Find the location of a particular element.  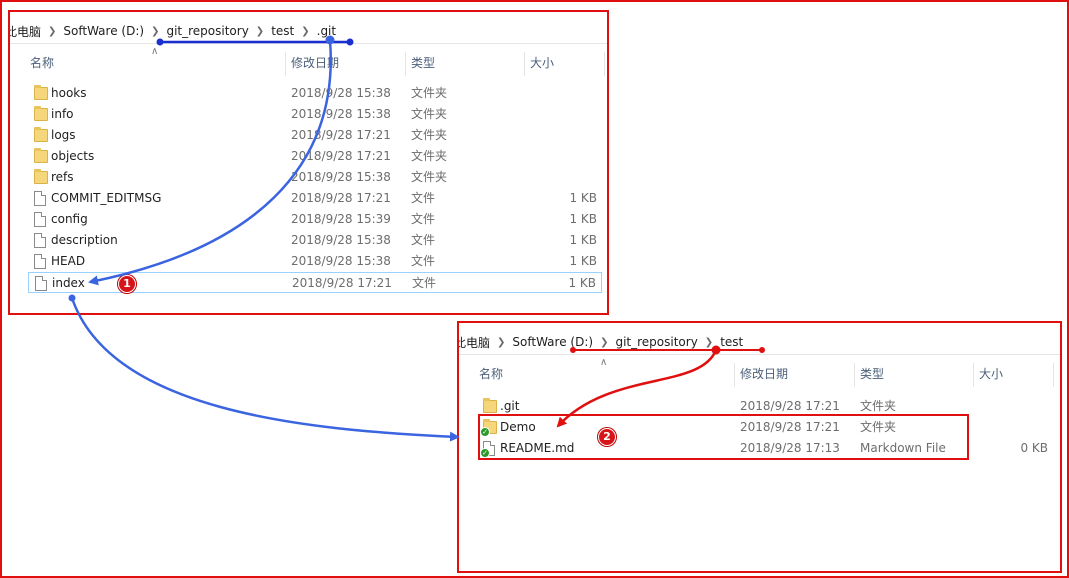

highlight-box-tracked-files is located at coordinates (723, 437).